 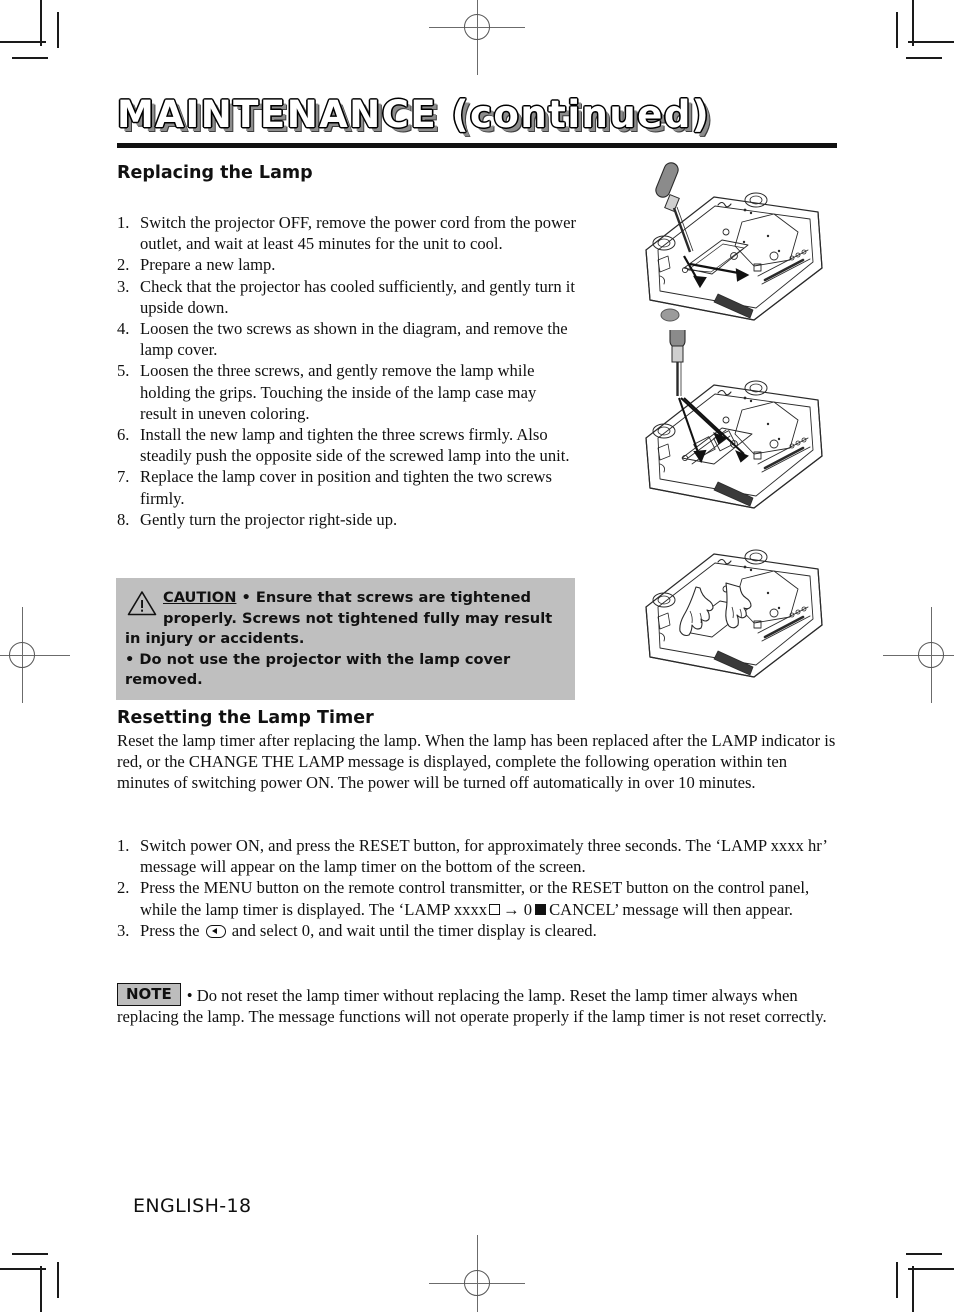 I want to click on zero-value: 0, so click(x=528, y=909).